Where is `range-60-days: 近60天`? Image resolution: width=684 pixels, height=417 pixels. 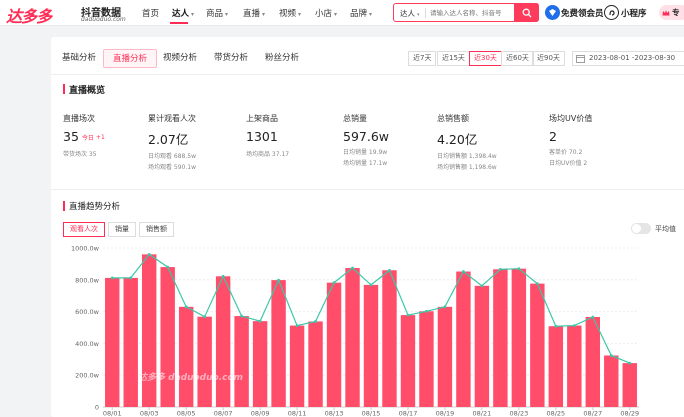
range-60-days: 近60天 is located at coordinates (517, 58).